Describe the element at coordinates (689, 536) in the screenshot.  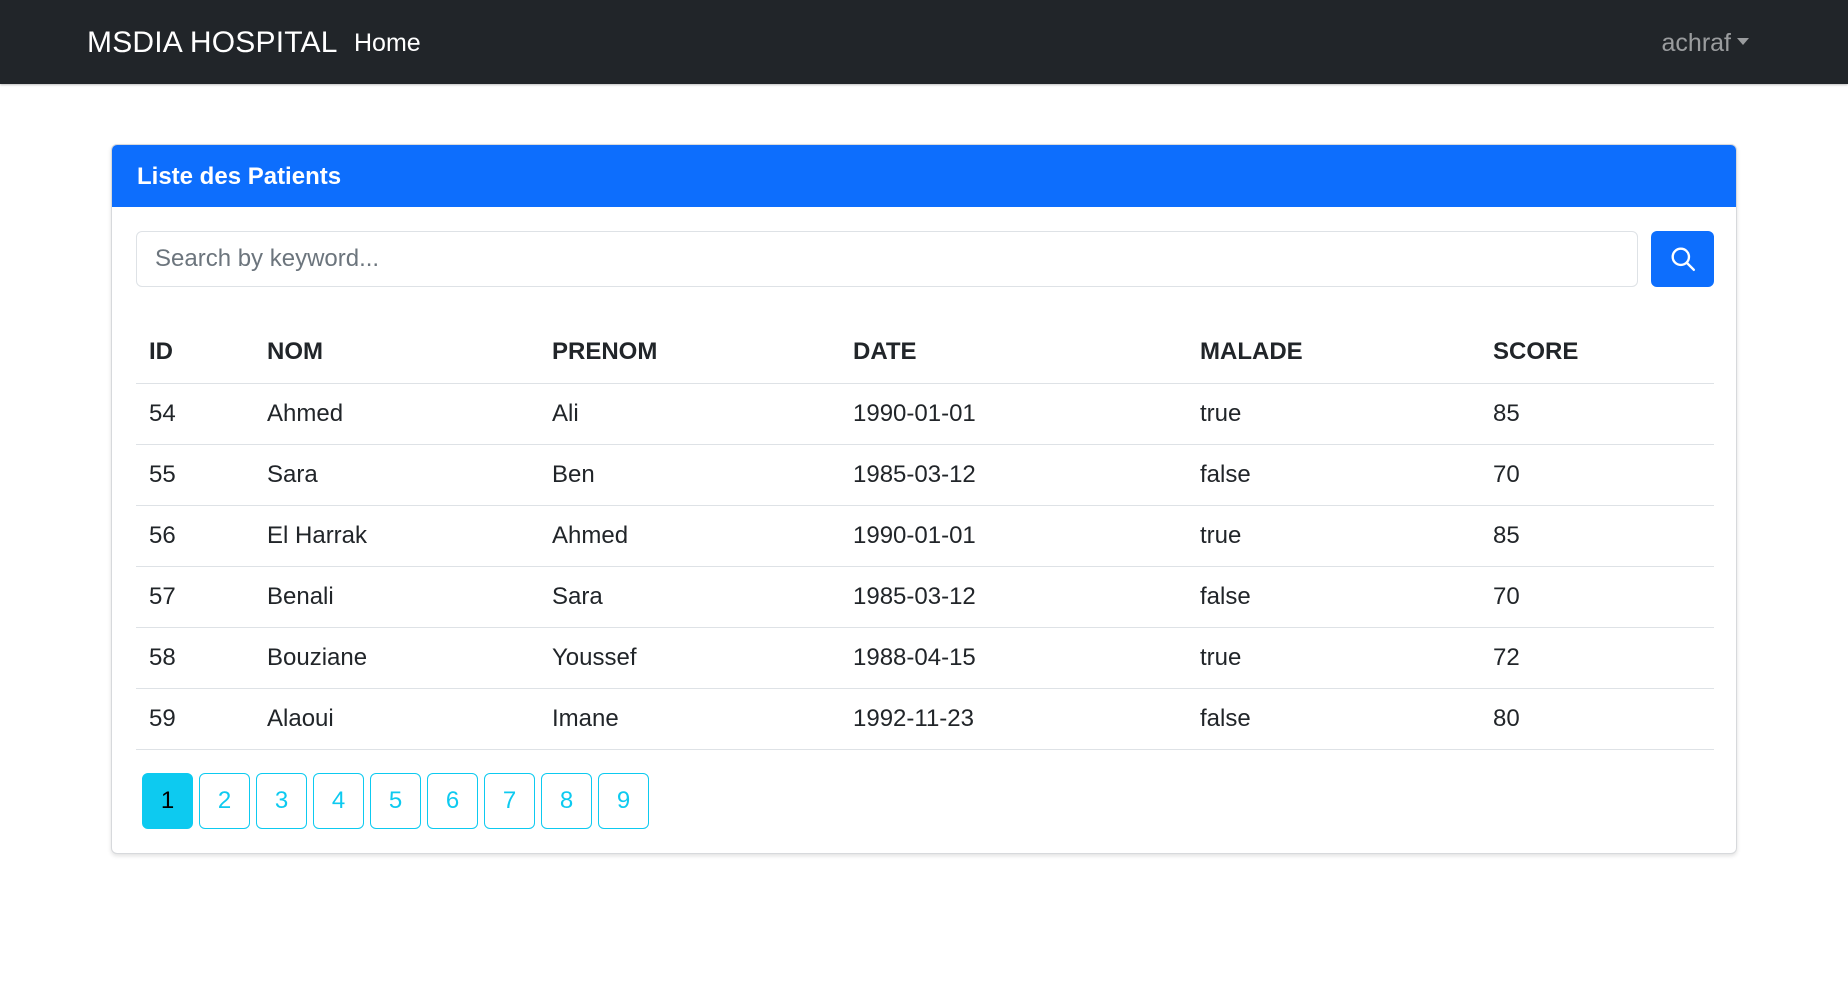
I see `cell-prenom: Ahmed` at that location.